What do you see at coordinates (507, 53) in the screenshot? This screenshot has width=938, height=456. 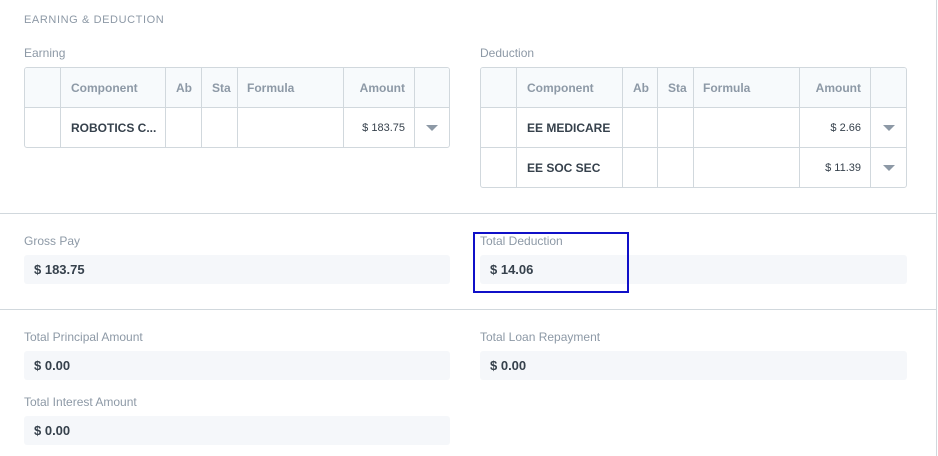 I see `deduction-label: Deduction` at bounding box center [507, 53].